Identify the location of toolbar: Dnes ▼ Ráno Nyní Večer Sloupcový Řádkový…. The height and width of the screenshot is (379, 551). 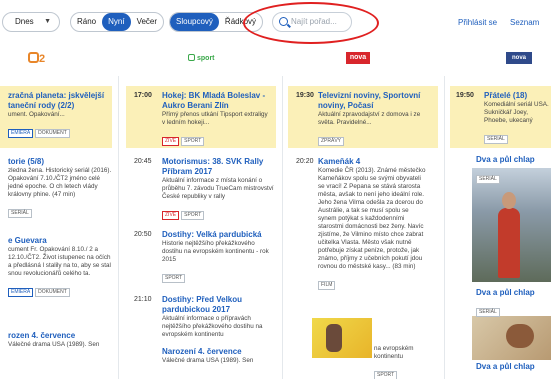
(275, 22).